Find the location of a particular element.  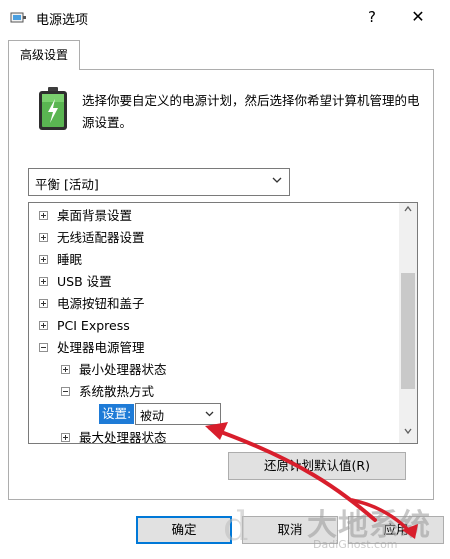

tab-advanced-settings: 高级设置 is located at coordinates (44, 55).